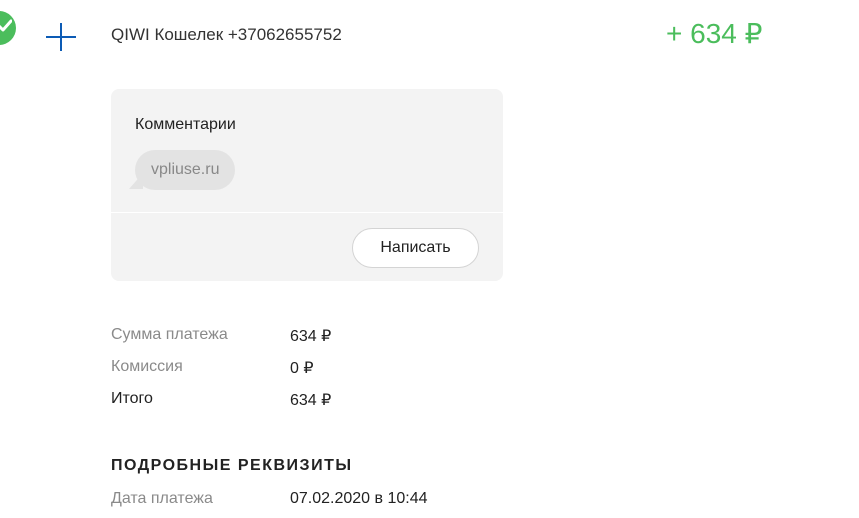 The height and width of the screenshot is (518, 859). What do you see at coordinates (169, 334) in the screenshot?
I see `summary-label: Сумма платежа` at bounding box center [169, 334].